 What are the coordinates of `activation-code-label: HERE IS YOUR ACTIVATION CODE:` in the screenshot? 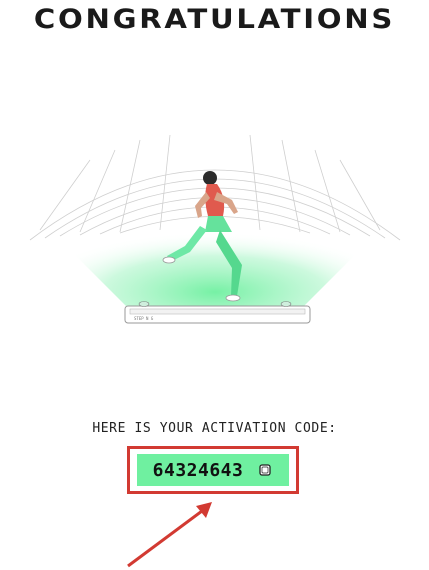 It's located at (214, 428).